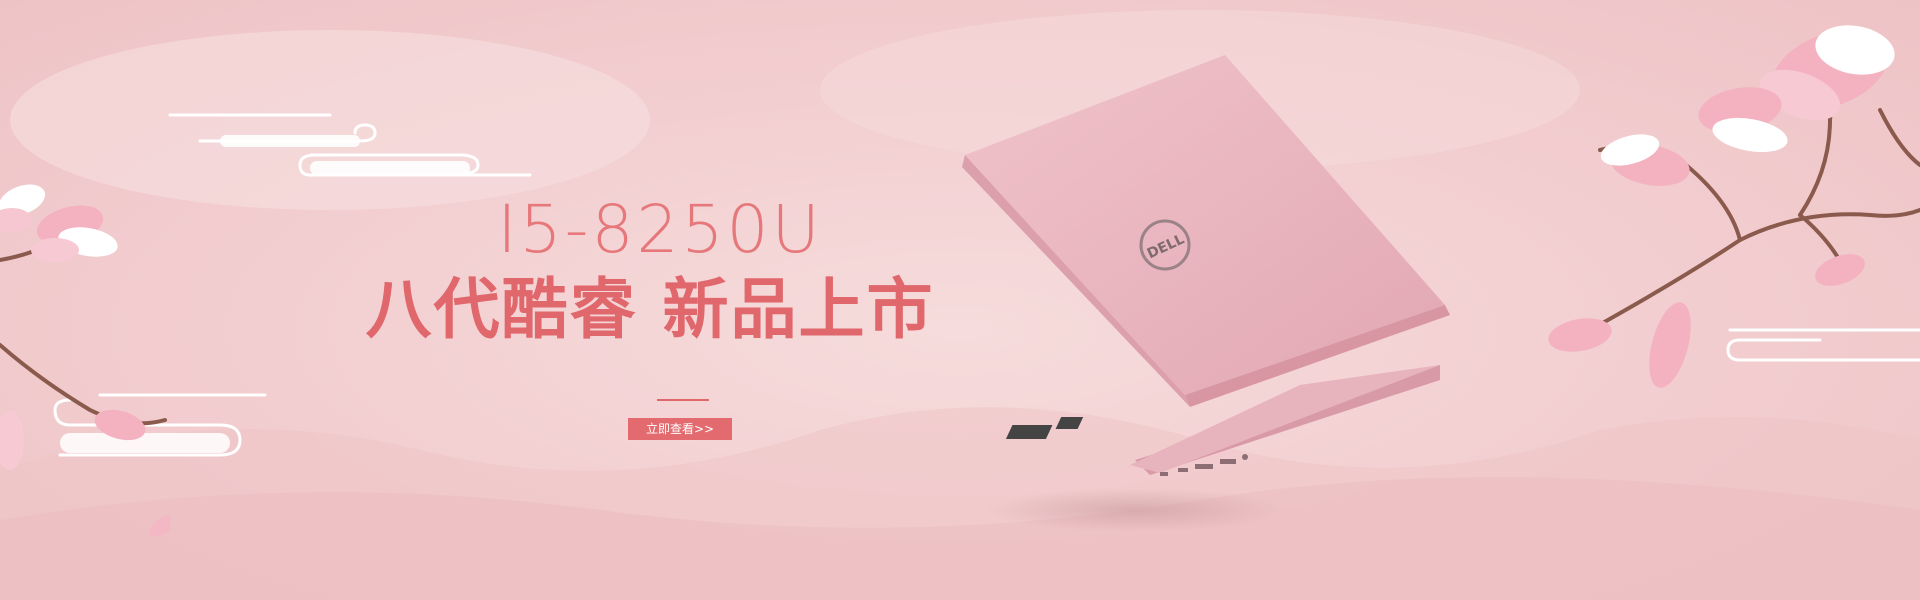  What do you see at coordinates (650, 309) in the screenshot?
I see `page-title: 八代酷睿 新品上市` at bounding box center [650, 309].